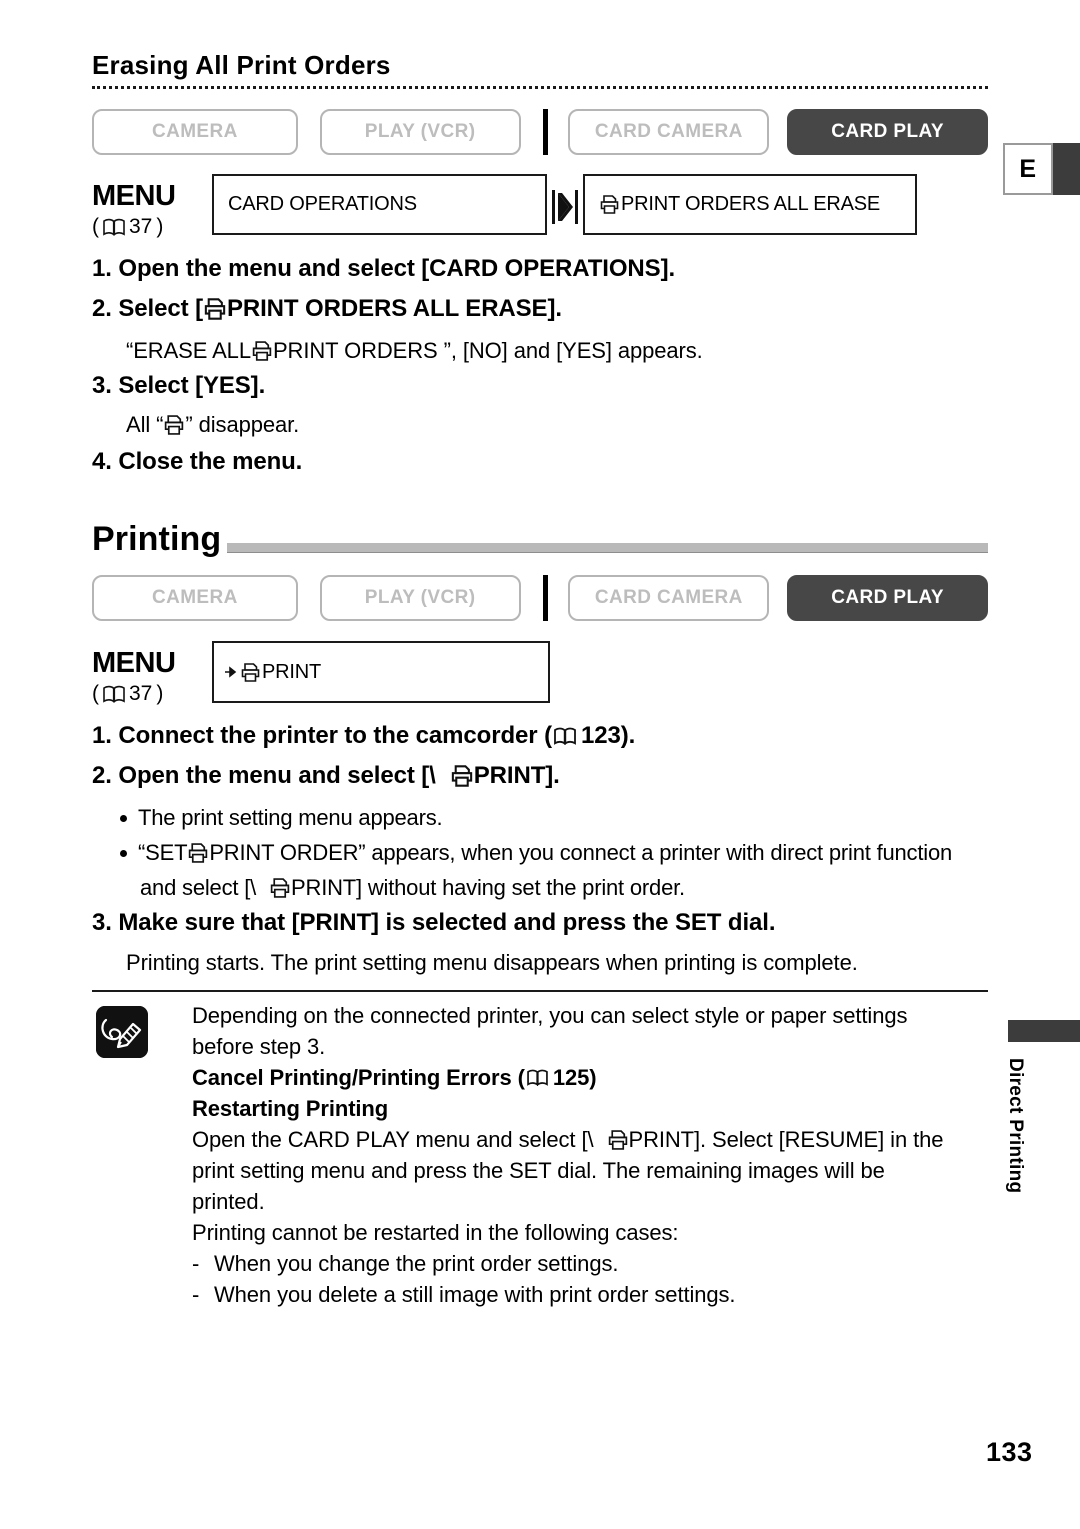 This screenshot has height=1529, width=1080. What do you see at coordinates (197, 461) in the screenshot?
I see `step-4-erasing: 4. Close the menu.` at bounding box center [197, 461].